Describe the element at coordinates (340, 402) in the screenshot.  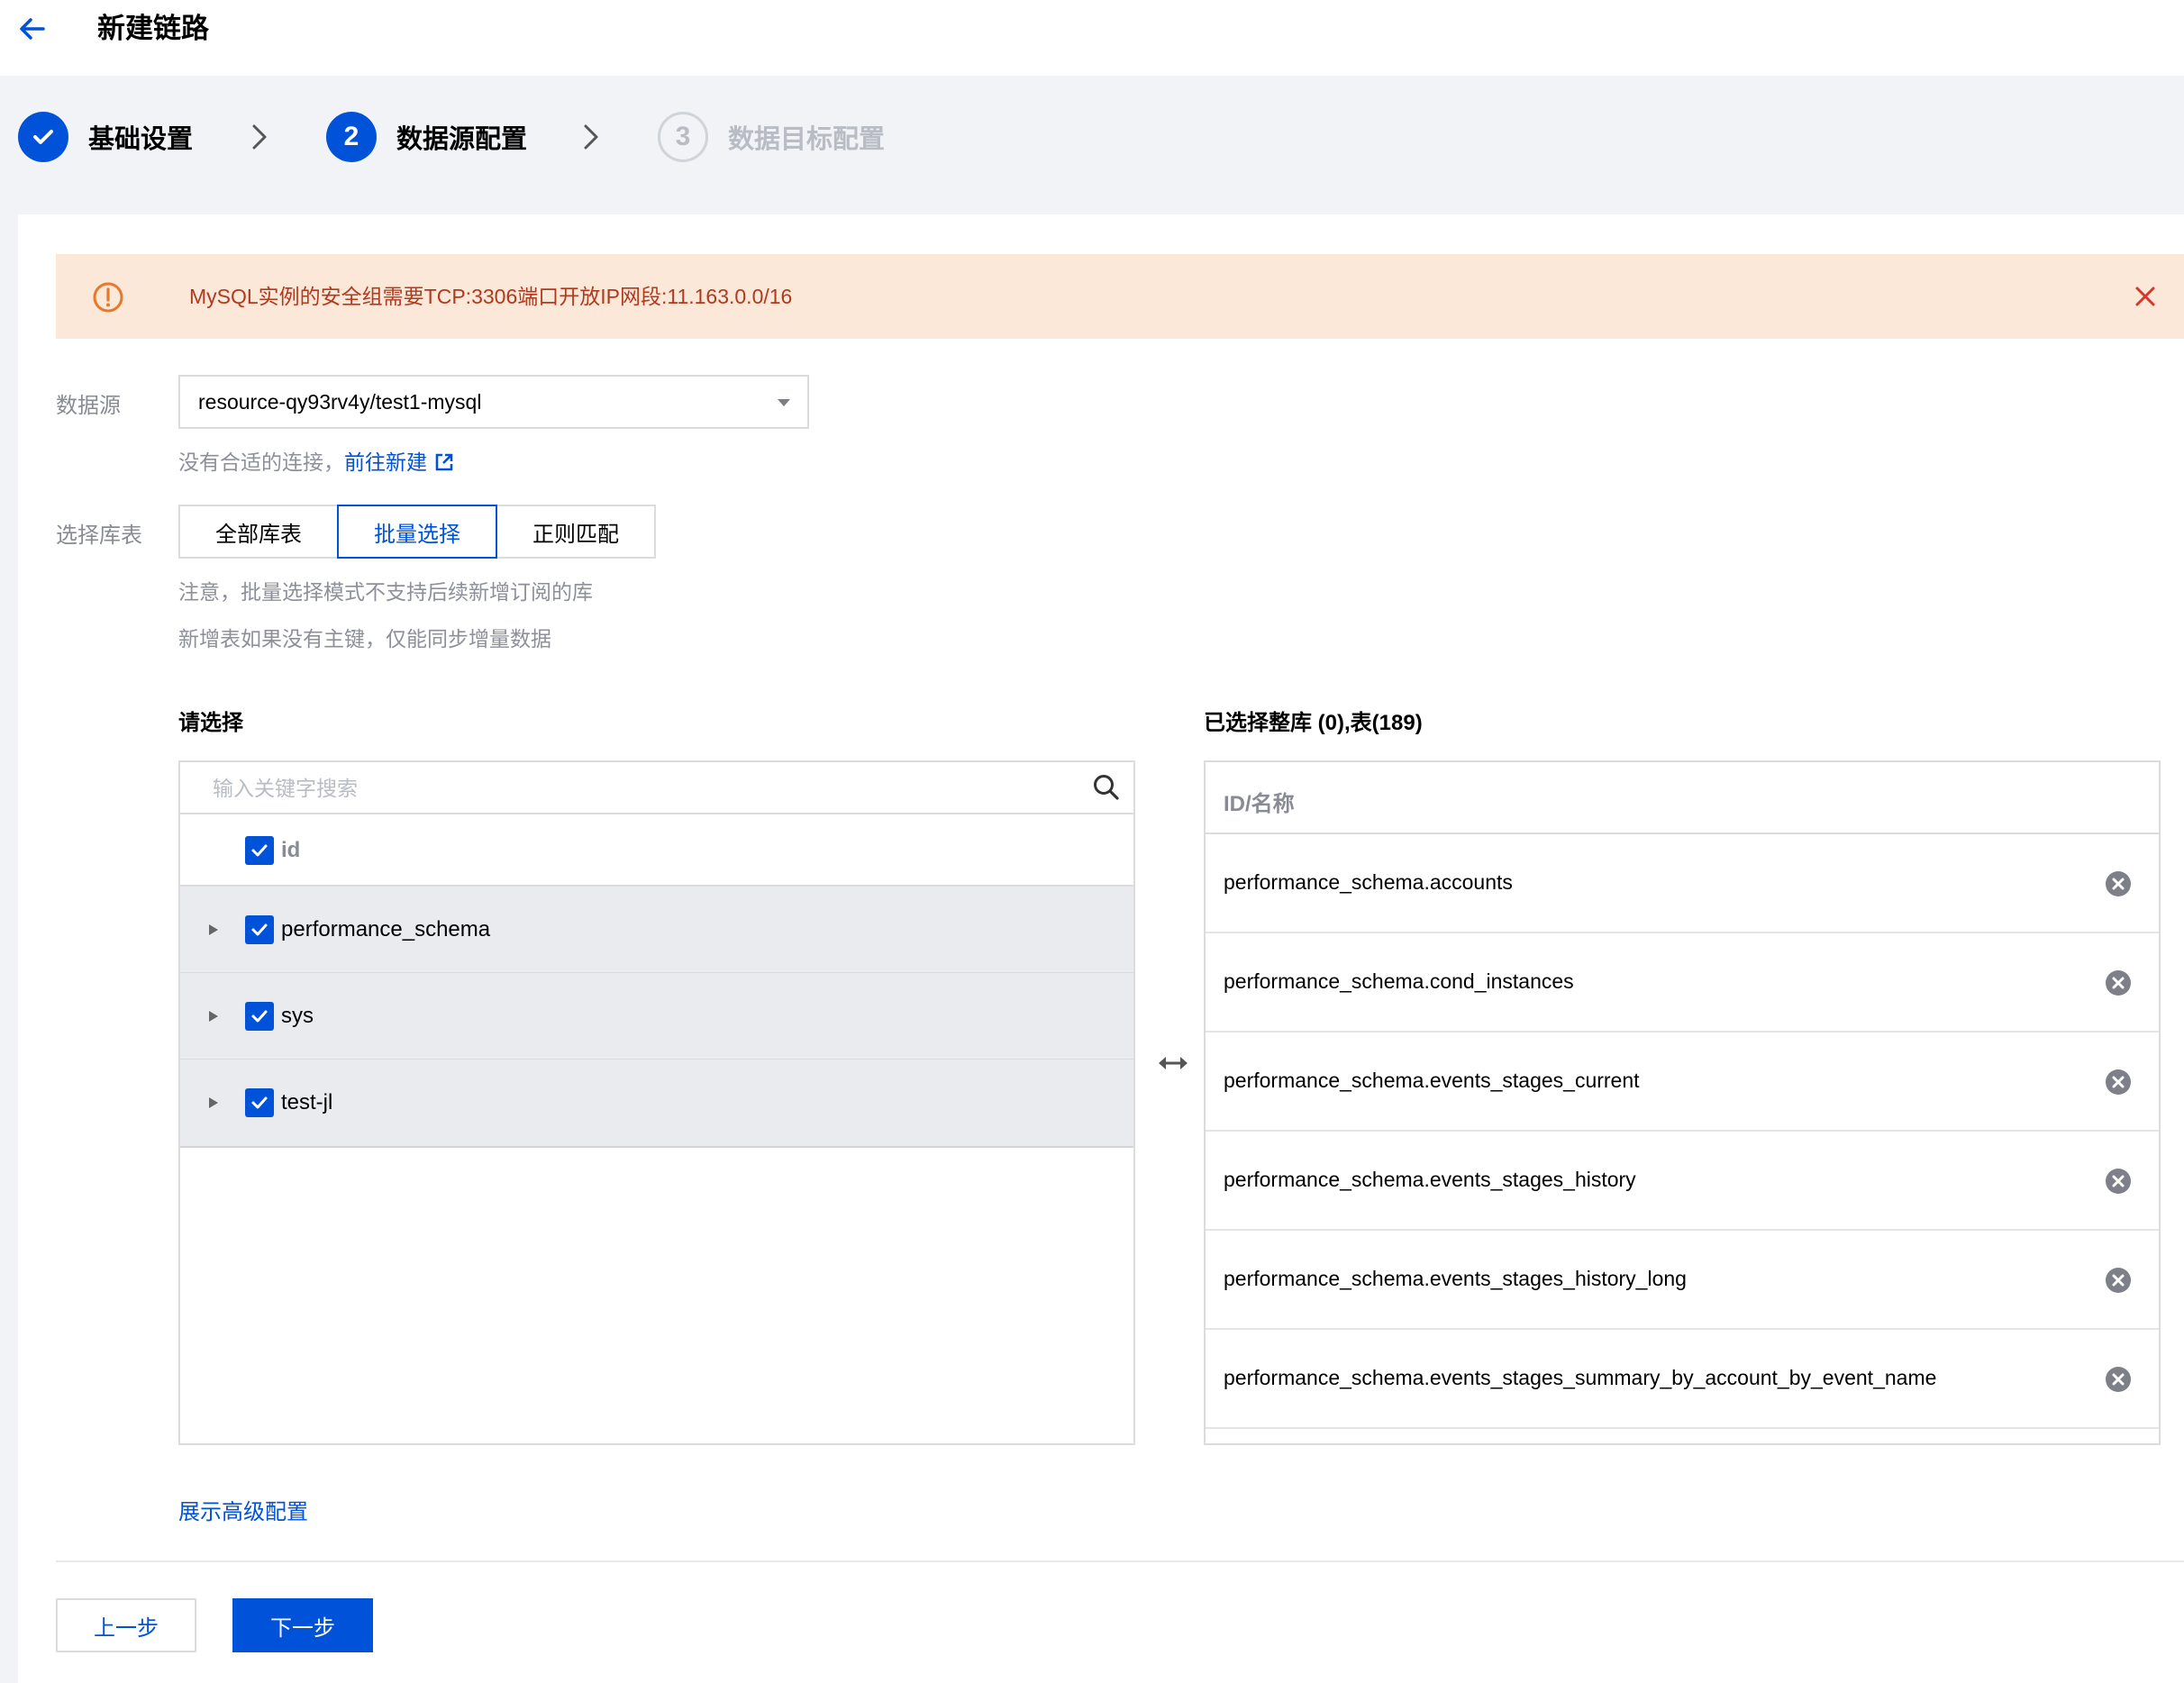
I see `datasource-select-value: resource-qy93rv4y/test1-mysql` at that location.